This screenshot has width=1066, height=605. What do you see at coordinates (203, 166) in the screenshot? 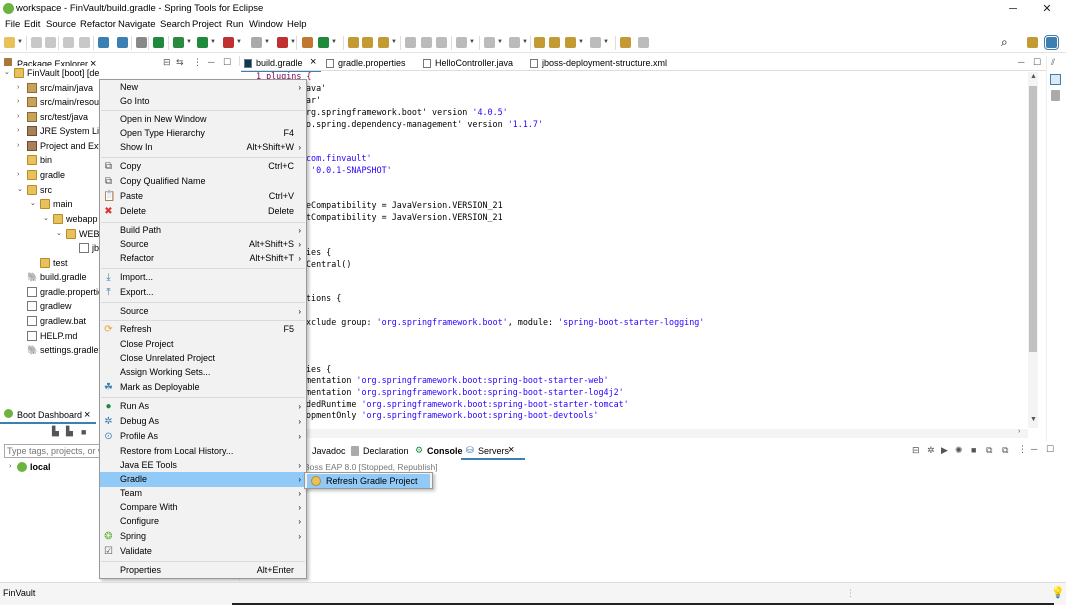
I see `menu-item-copy: ⧉ Copy Ctrl+C` at bounding box center [203, 166].